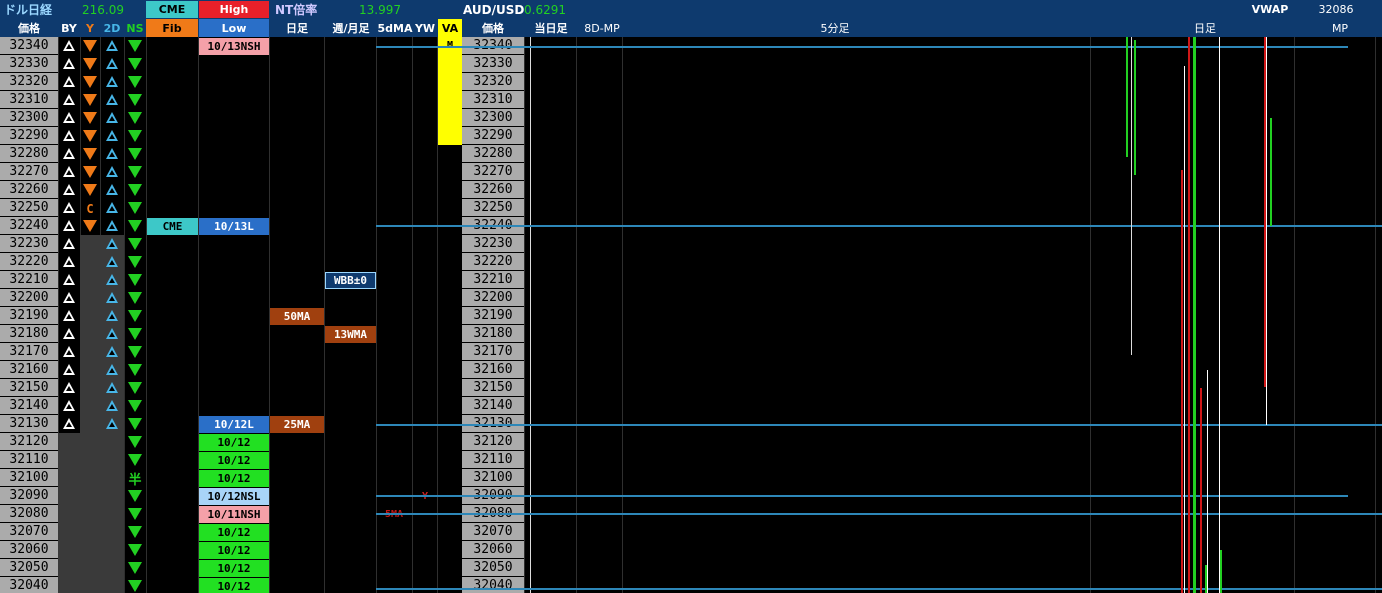  I want to click on ladder-row: 32140 32140, so click(265, 406).